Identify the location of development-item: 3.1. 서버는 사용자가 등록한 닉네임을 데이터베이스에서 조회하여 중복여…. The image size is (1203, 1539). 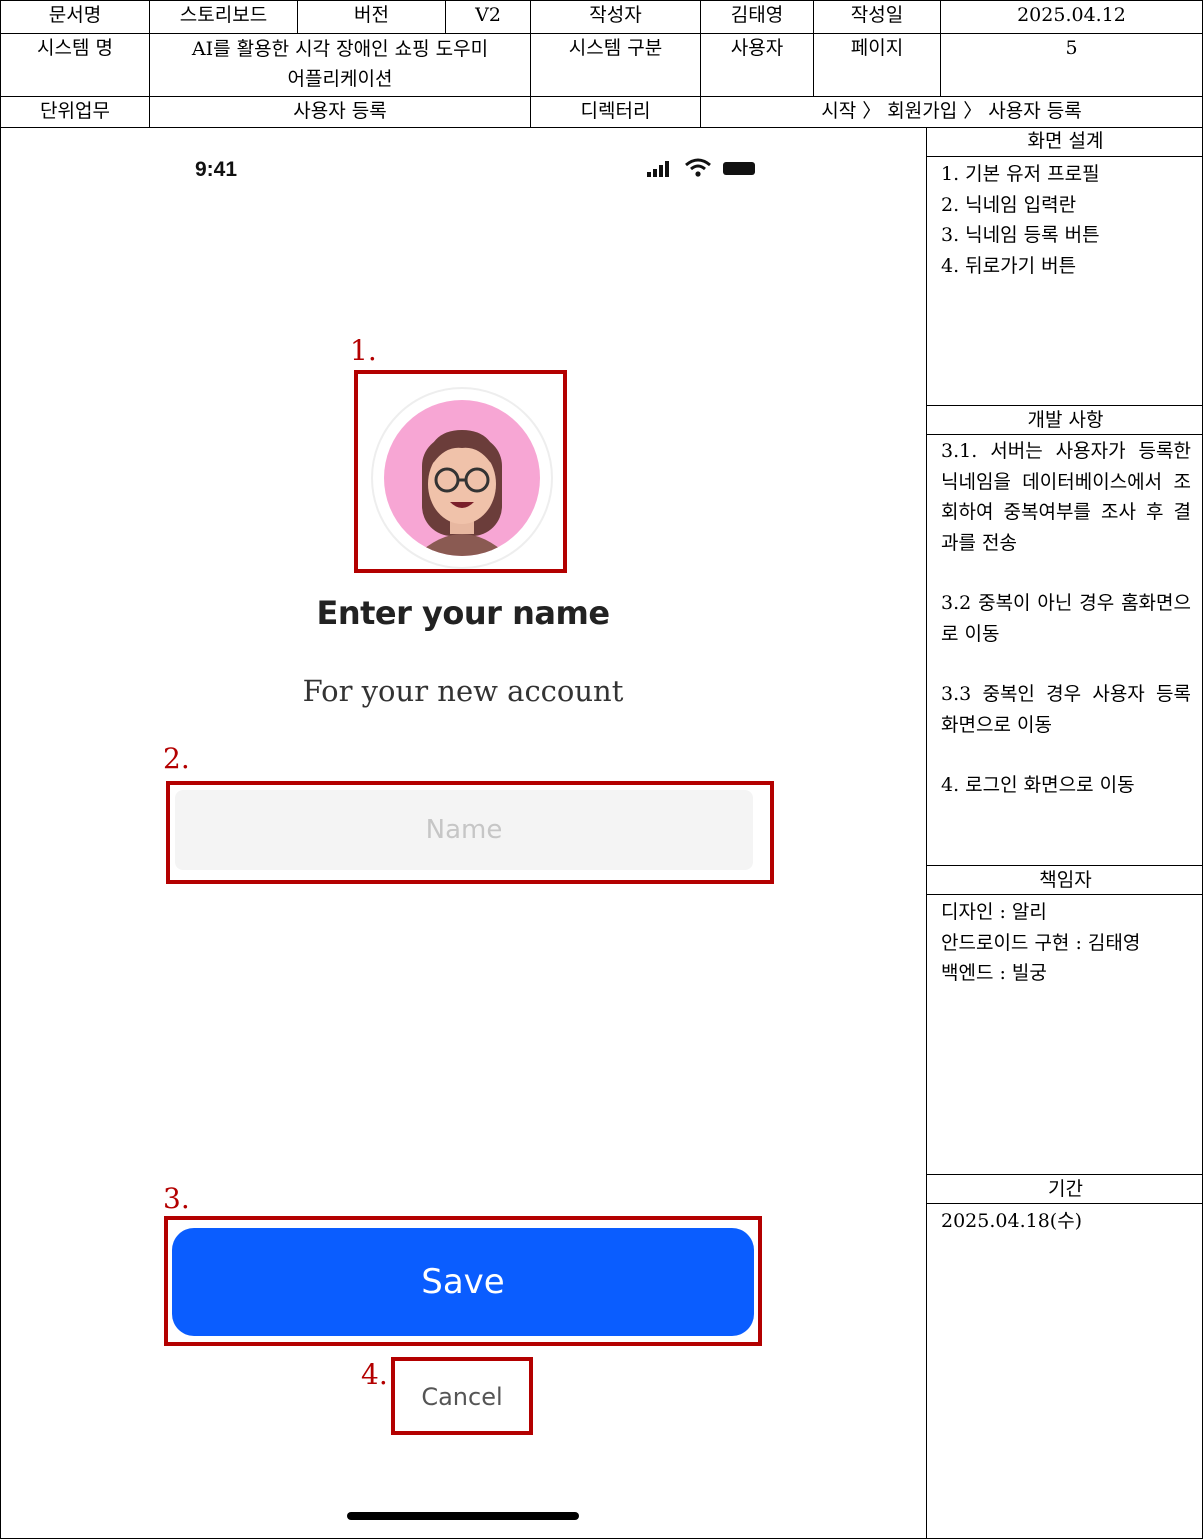
(1066, 497).